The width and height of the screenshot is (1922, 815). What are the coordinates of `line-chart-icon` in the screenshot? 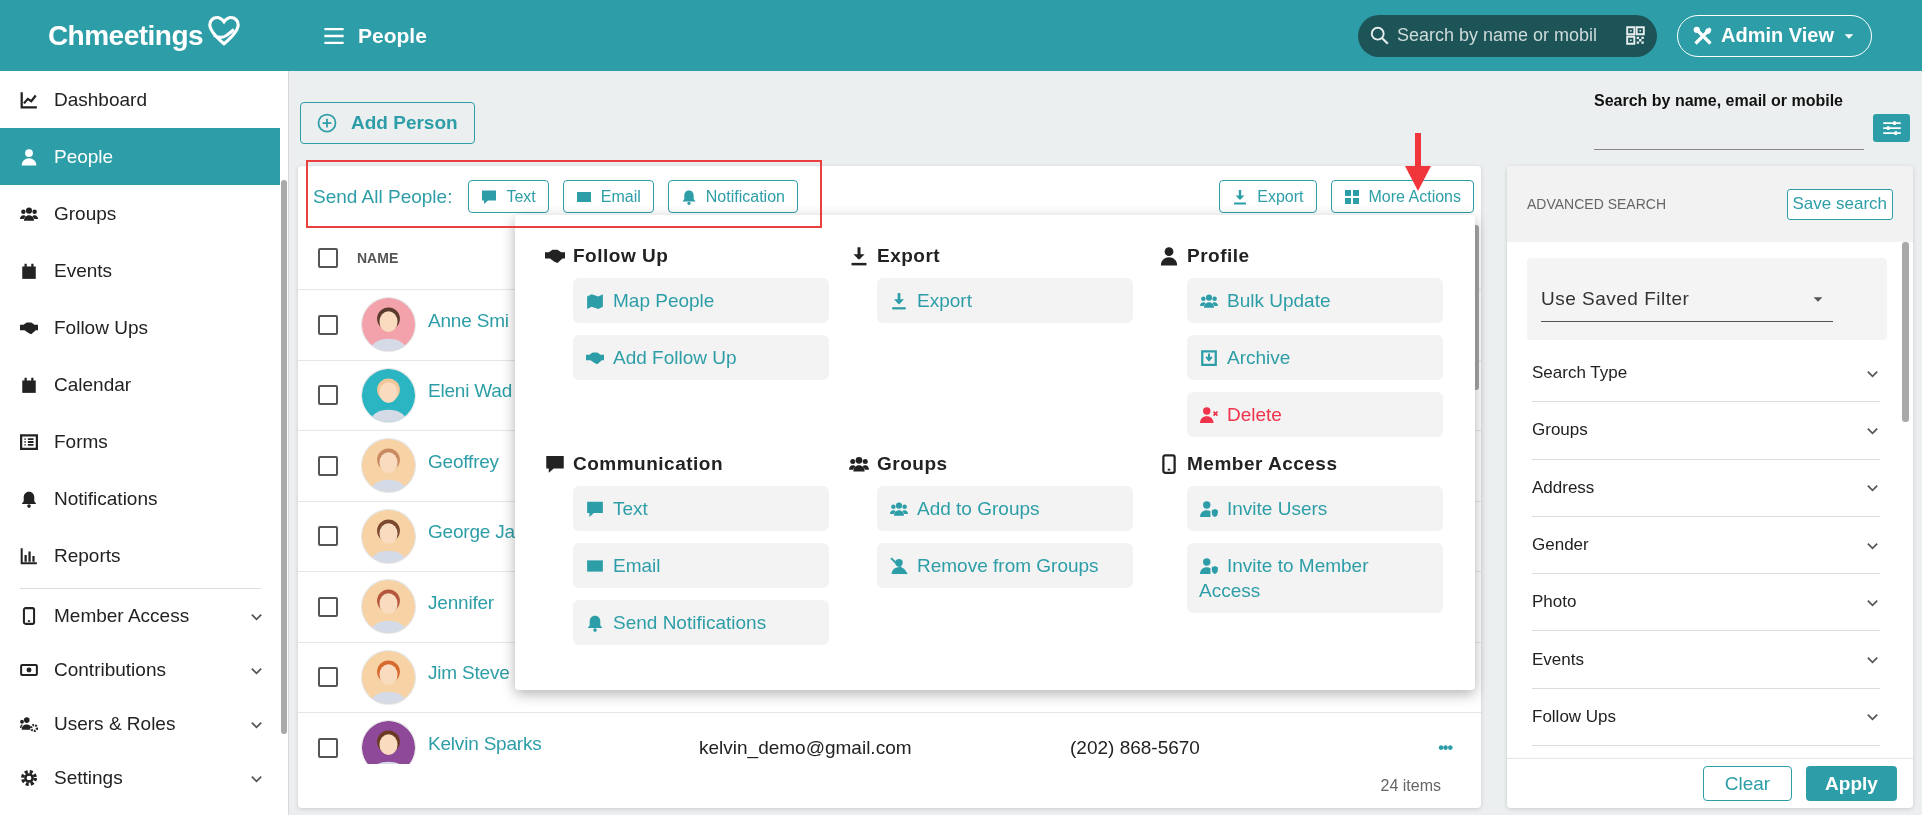 It's located at (29, 99).